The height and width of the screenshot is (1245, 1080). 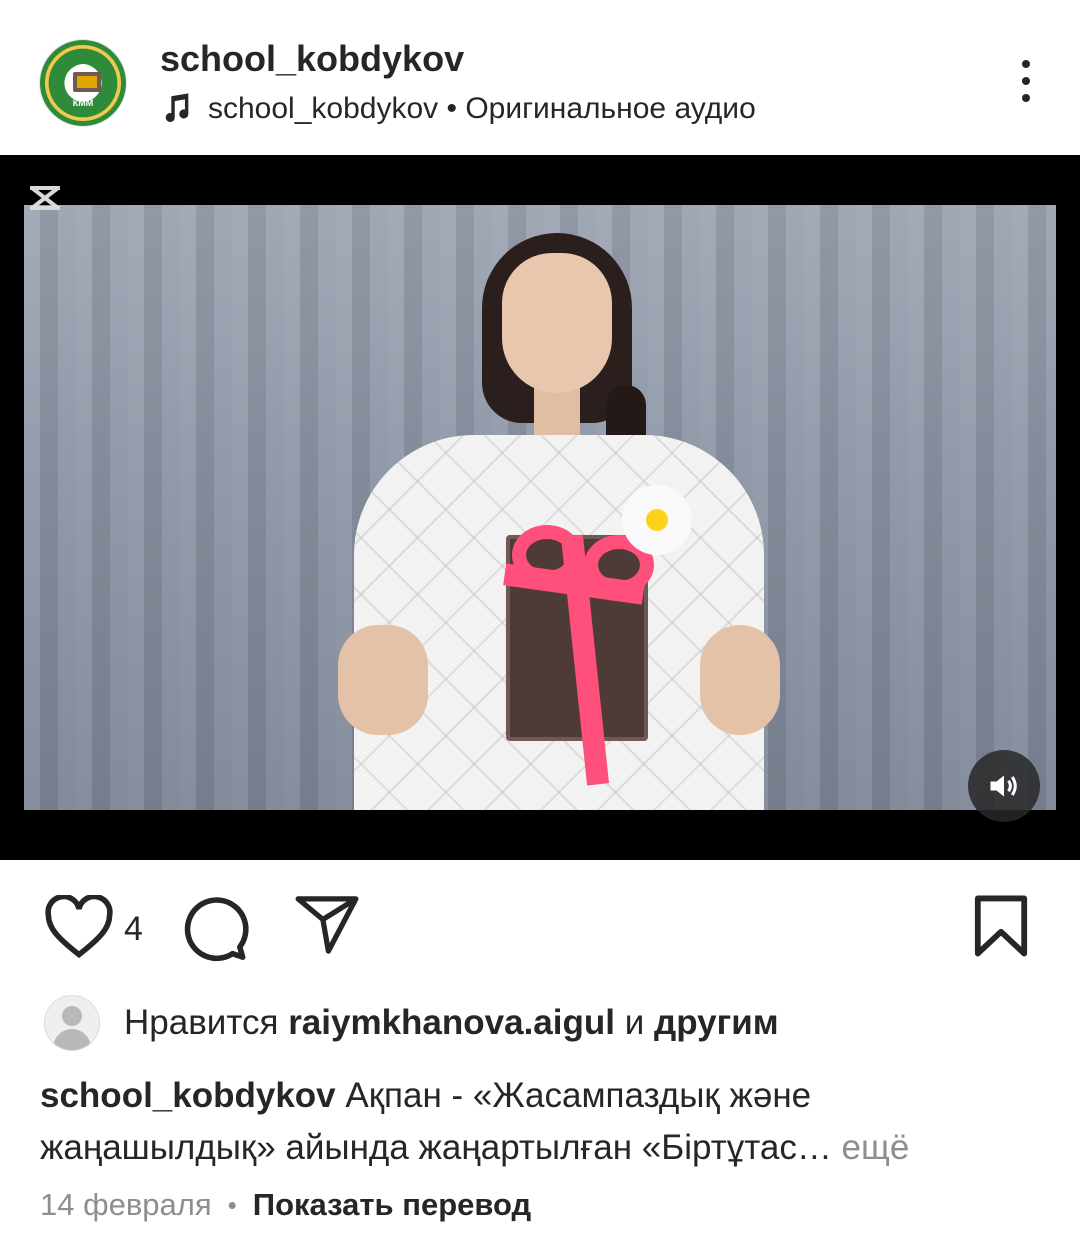 What do you see at coordinates (383, 680) in the screenshot?
I see `video-subject-arm-left` at bounding box center [383, 680].